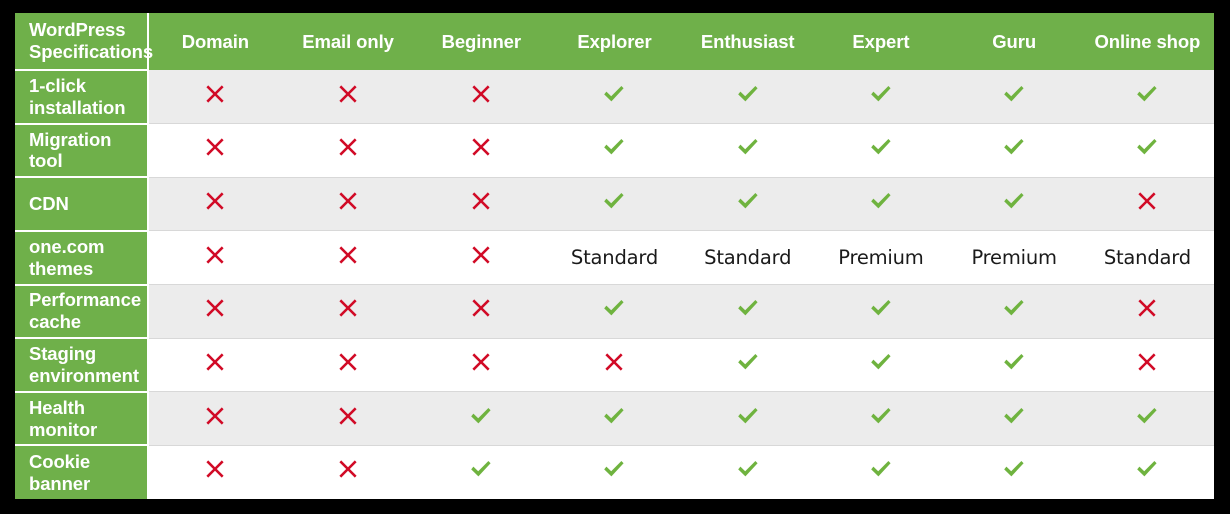  Describe the element at coordinates (82, 151) in the screenshot. I see `row-label-migration-tool: Migration tool` at that location.